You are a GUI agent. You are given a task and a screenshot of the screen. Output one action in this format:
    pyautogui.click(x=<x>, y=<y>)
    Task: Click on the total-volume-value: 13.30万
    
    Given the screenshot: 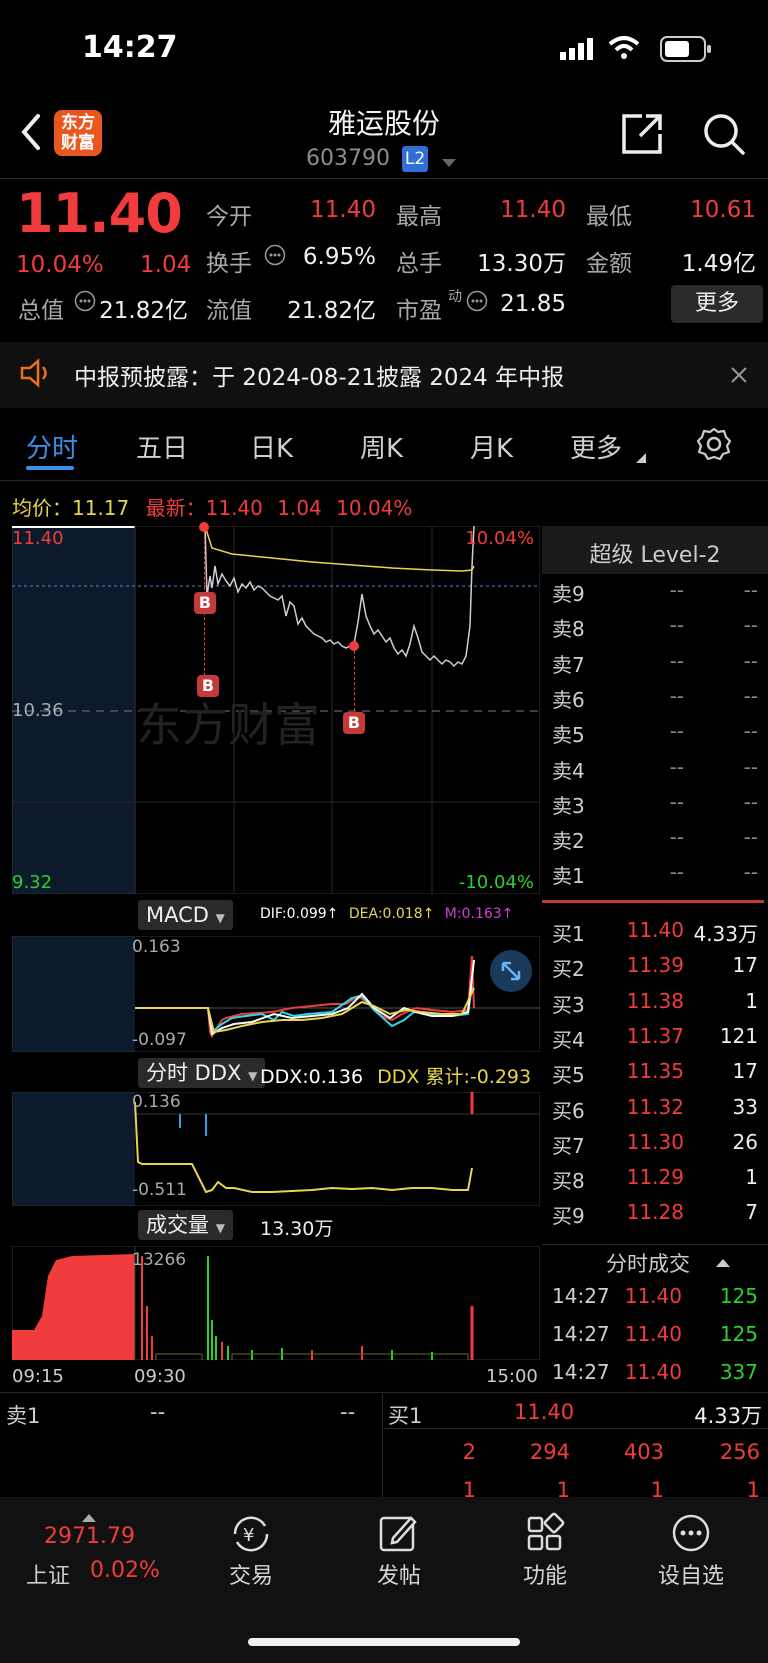 What is the action you would take?
    pyautogui.click(x=521, y=264)
    